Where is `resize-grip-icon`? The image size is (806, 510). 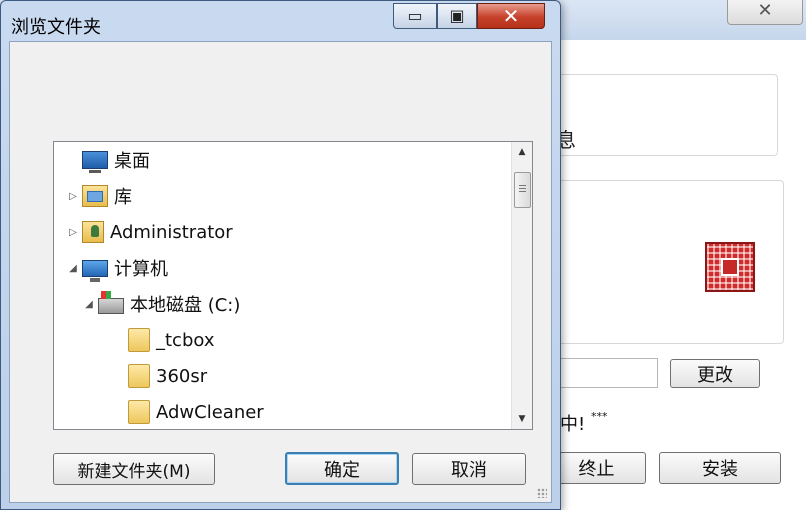
resize-grip-icon is located at coordinates (542, 493).